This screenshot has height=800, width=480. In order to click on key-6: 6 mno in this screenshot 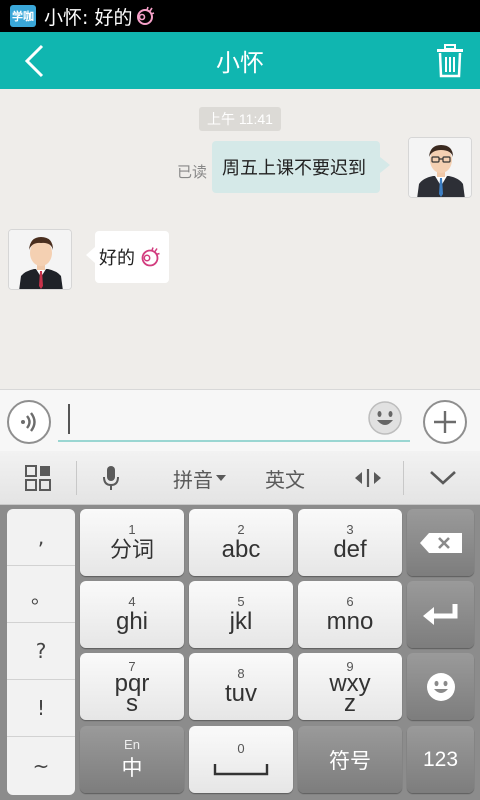, I will do `click(350, 614)`.